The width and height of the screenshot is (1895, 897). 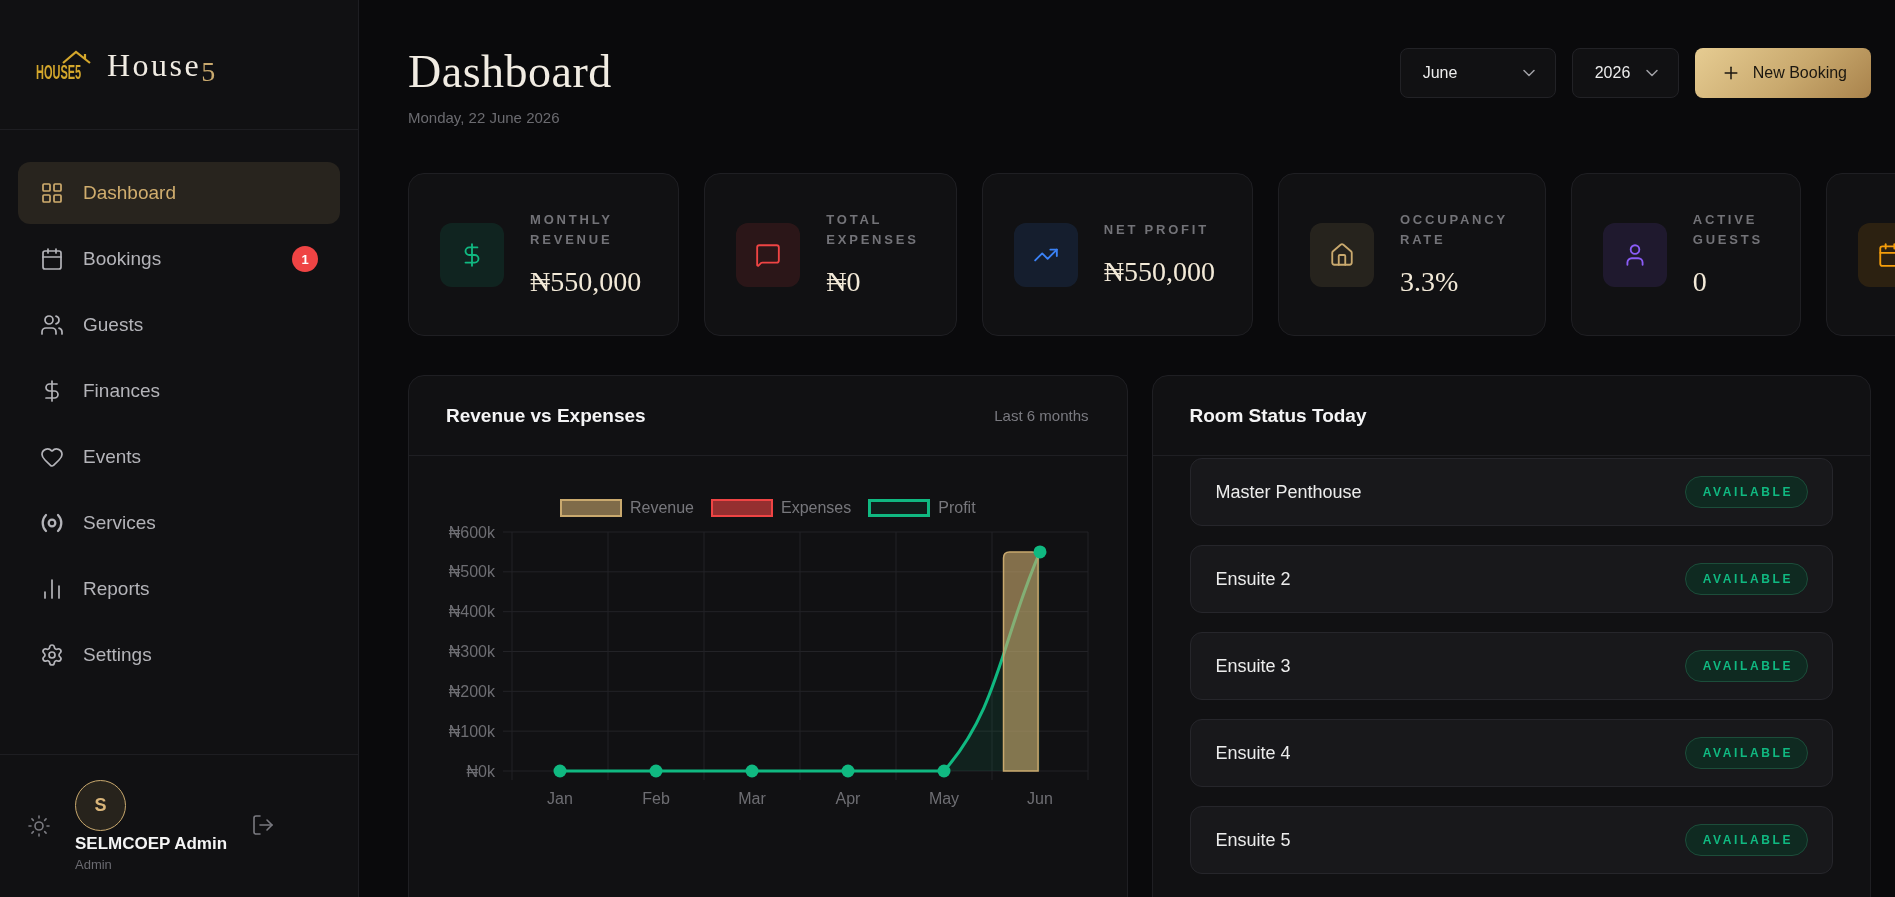 I want to click on nav-item: Reports, so click(x=179, y=589).